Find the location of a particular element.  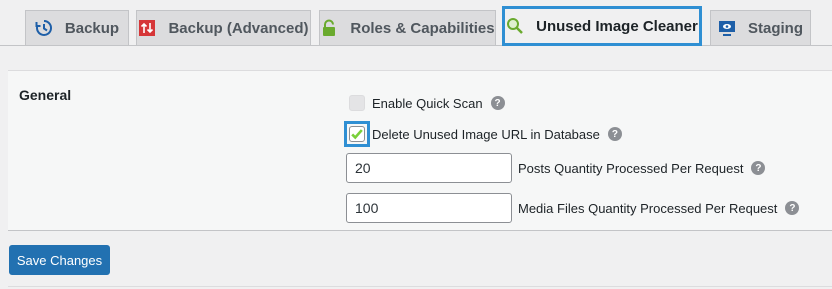

tab-label: Unused Image Cleaner is located at coordinates (617, 26).